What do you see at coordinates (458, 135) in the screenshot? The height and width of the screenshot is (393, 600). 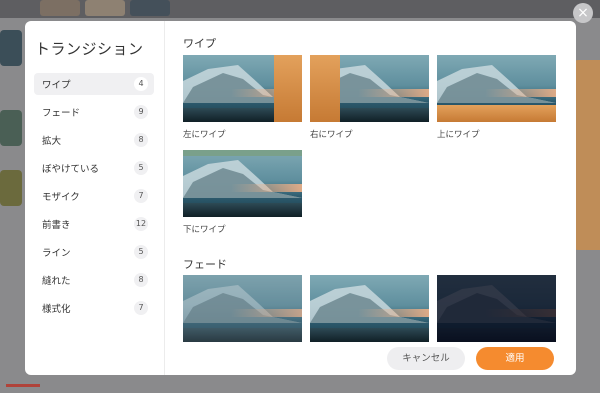 I see `transition-label: 上にワイプ` at bounding box center [458, 135].